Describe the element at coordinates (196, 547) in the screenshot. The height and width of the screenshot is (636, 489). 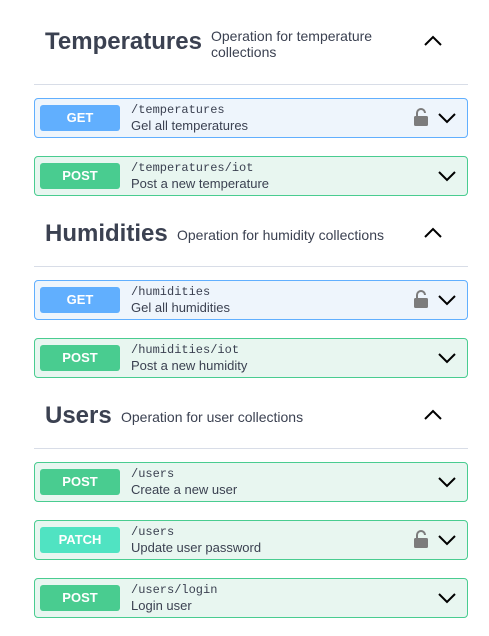
I see `operation-summary: Update user password` at that location.